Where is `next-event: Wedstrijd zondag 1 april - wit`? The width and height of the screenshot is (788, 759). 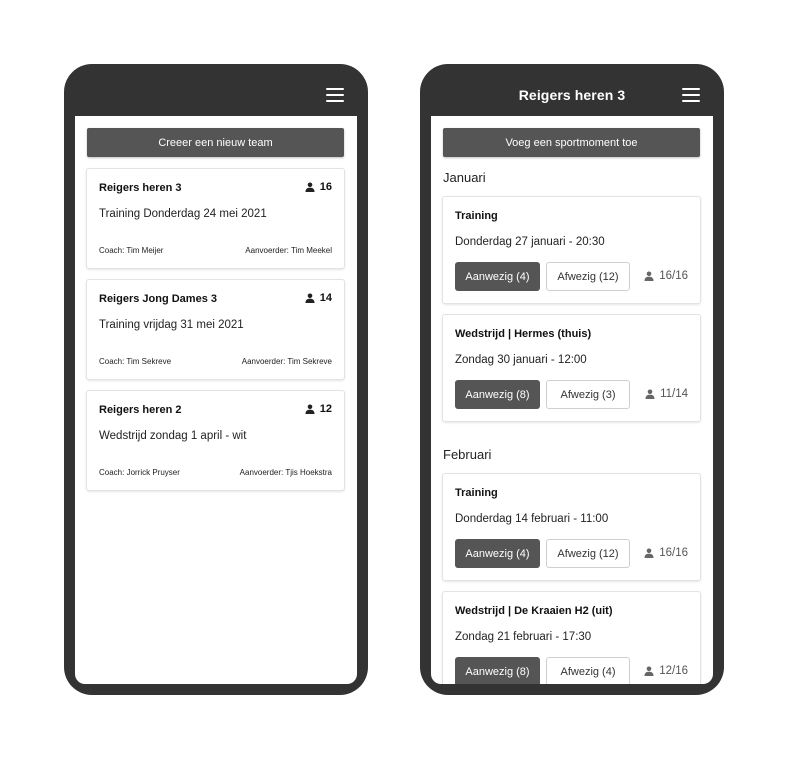
next-event: Wedstrijd zondag 1 april - wit is located at coordinates (173, 436).